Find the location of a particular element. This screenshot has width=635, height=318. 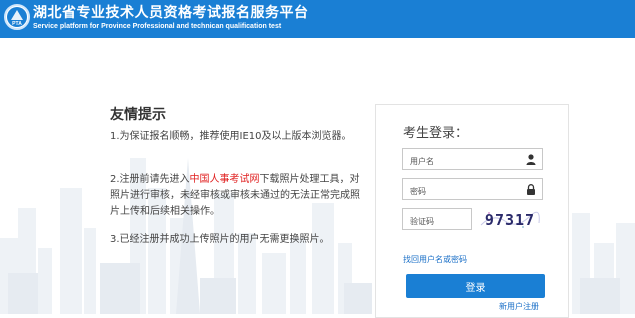

cpta-link: 中国人事考试网 is located at coordinates (225, 179).